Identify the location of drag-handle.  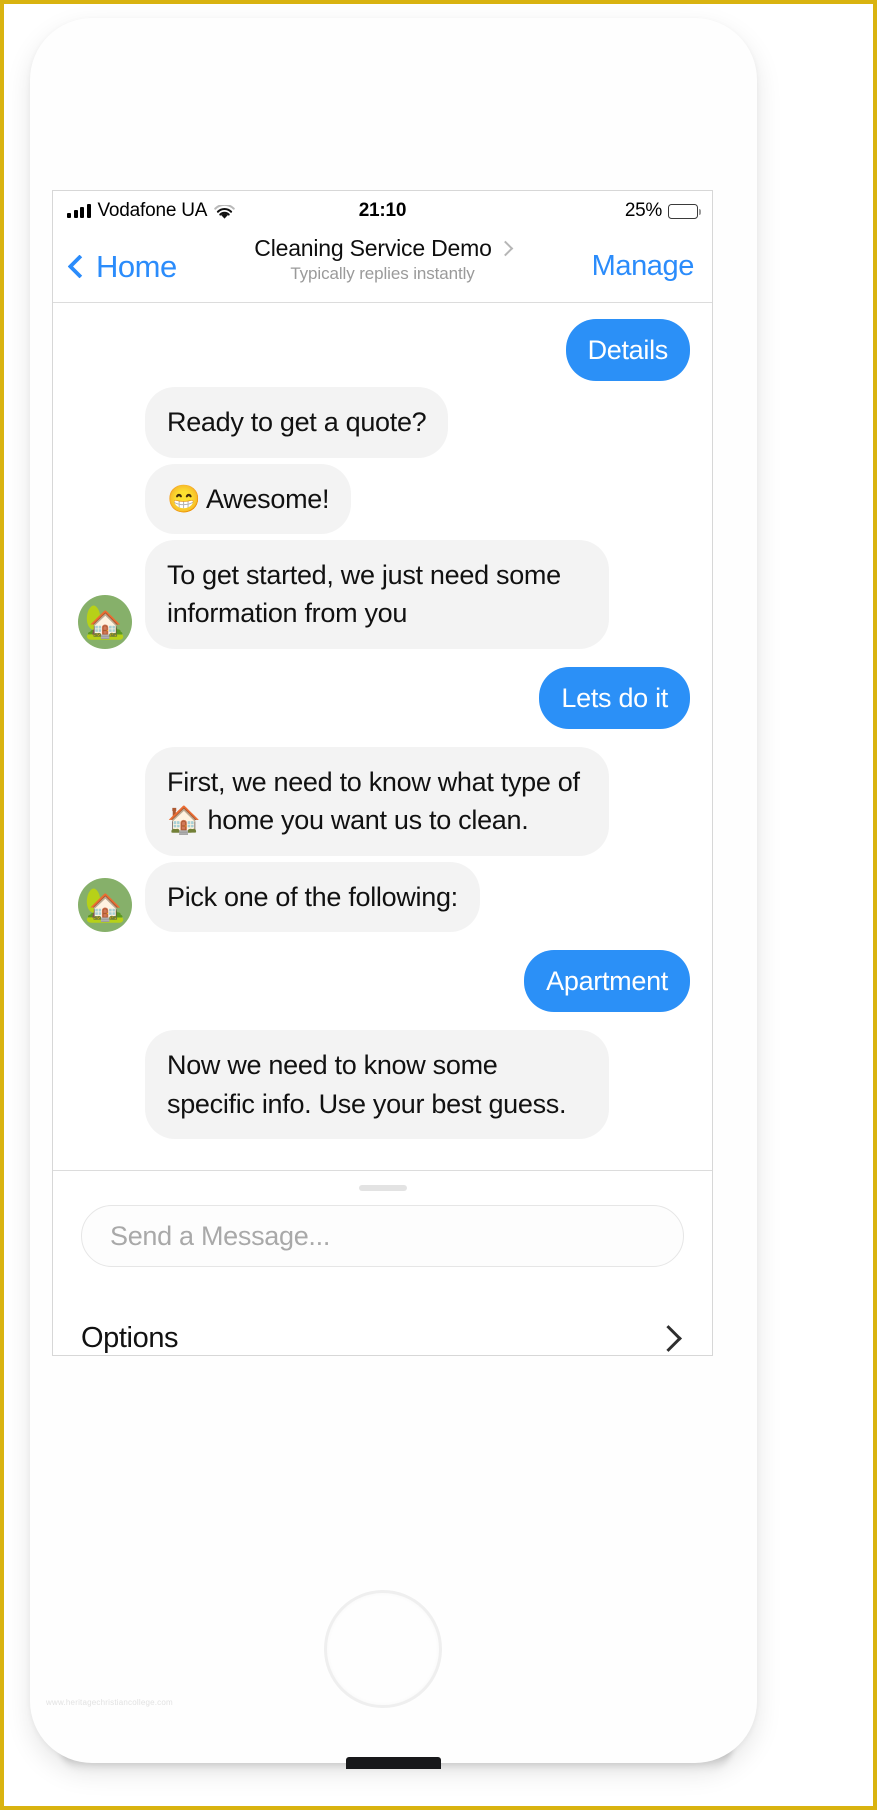
(382, 1188).